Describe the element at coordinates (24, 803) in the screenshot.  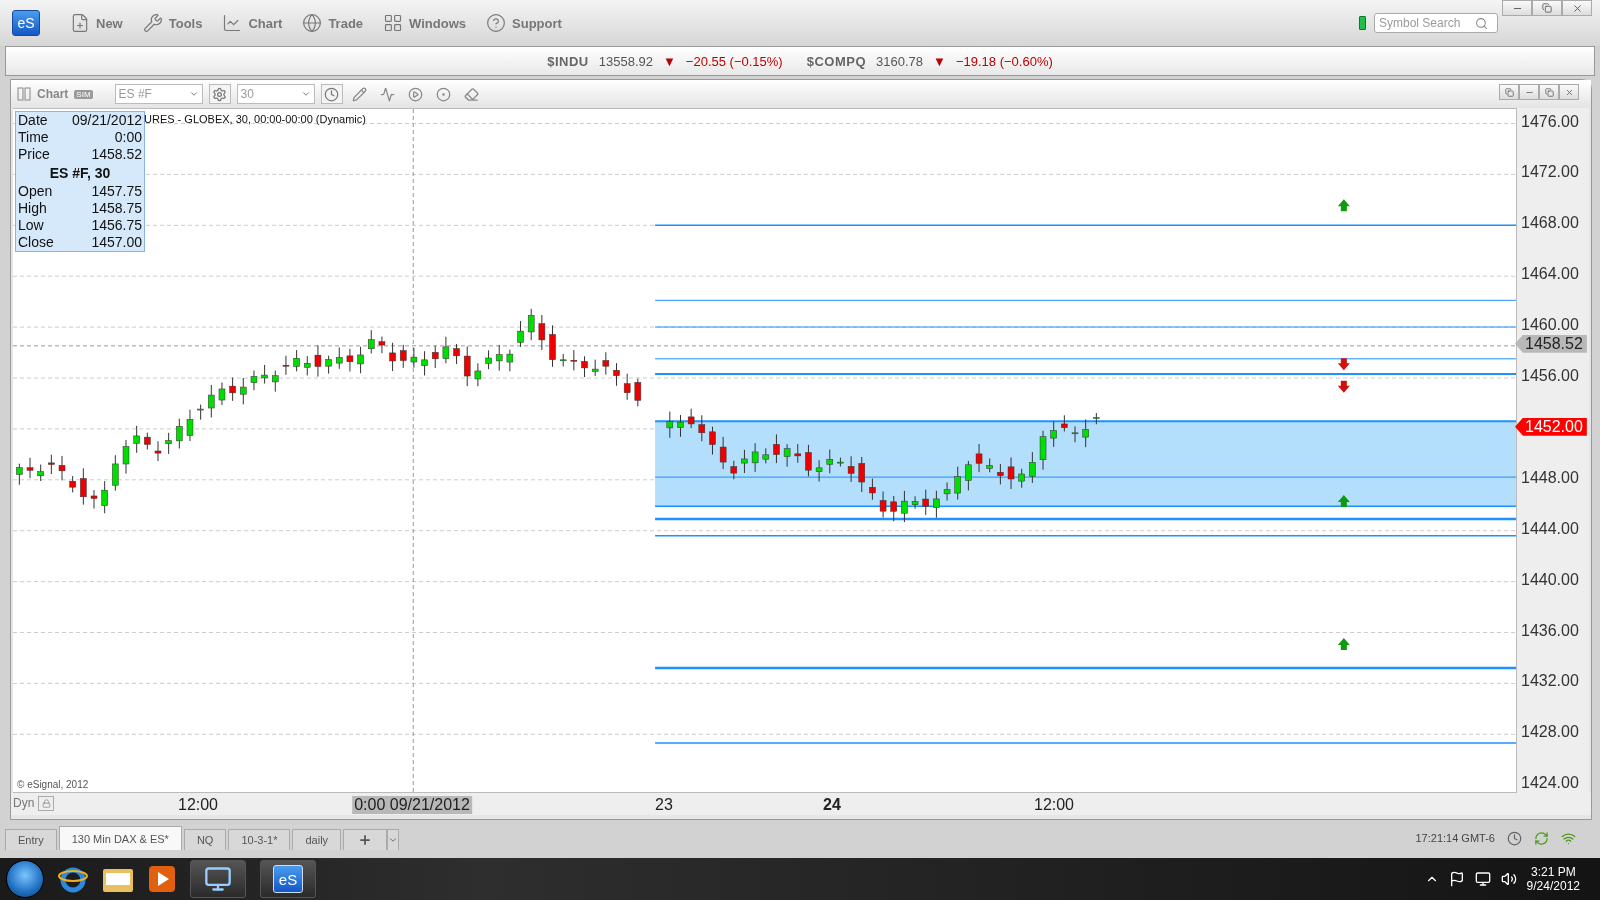
I see `scale-mode-label: Dyn` at that location.